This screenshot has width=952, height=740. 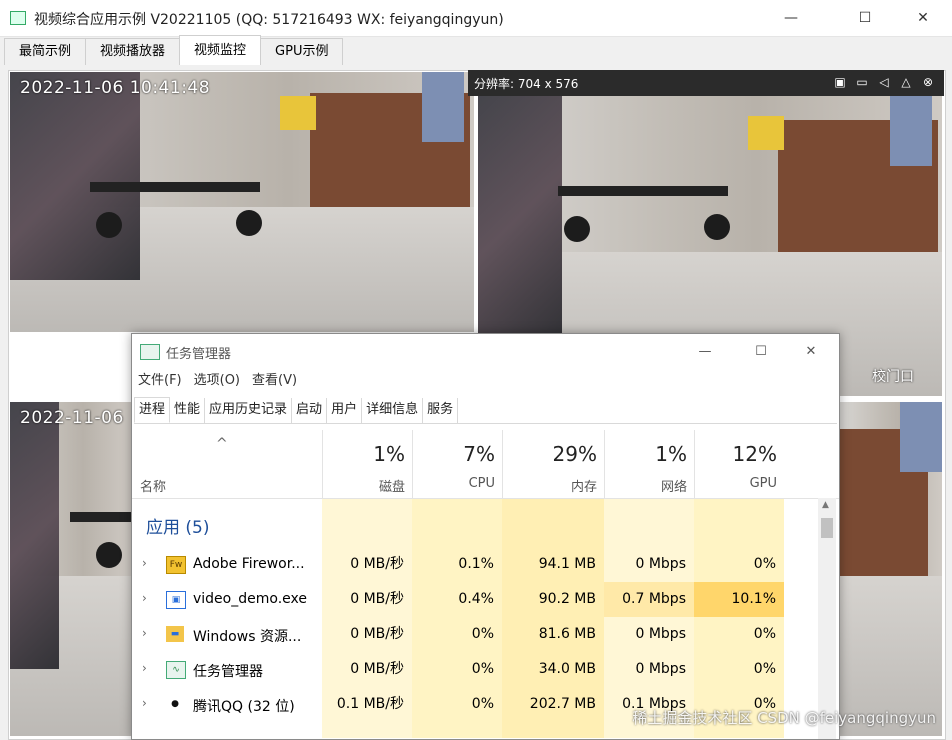 What do you see at coordinates (567, 634) in the screenshot?
I see `cell-mem: 81.6 MB` at bounding box center [567, 634].